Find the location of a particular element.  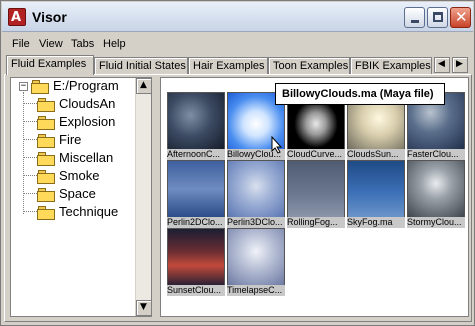

tree-node-label: Explosion is located at coordinates (87, 121).